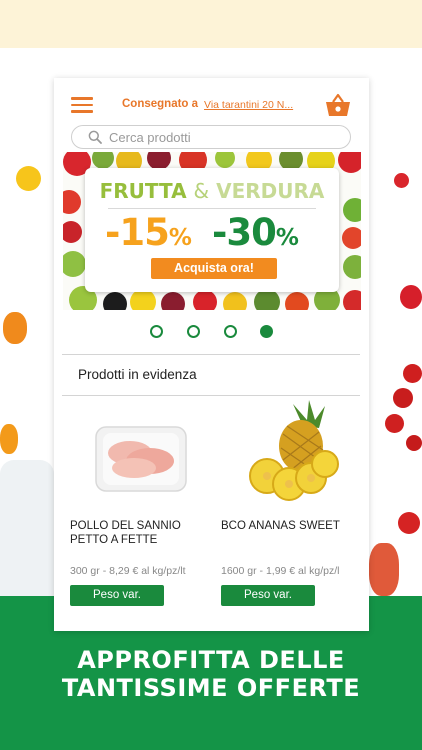  Describe the element at coordinates (384, 569) in the screenshot. I see `apple-decoration` at that location.